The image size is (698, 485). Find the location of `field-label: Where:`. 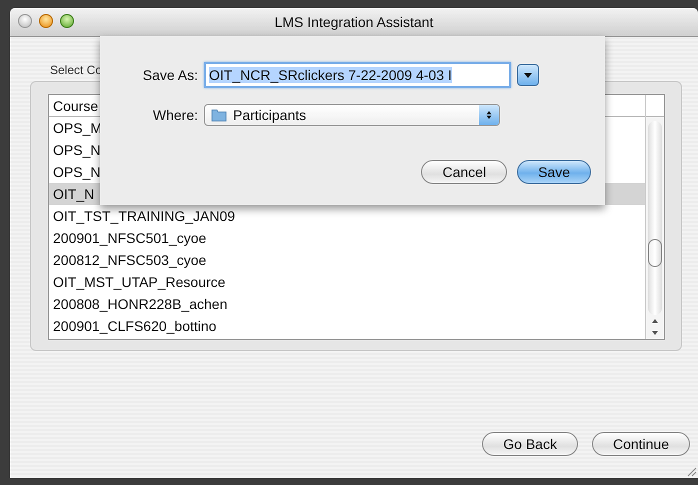

field-label: Where: is located at coordinates (175, 115).